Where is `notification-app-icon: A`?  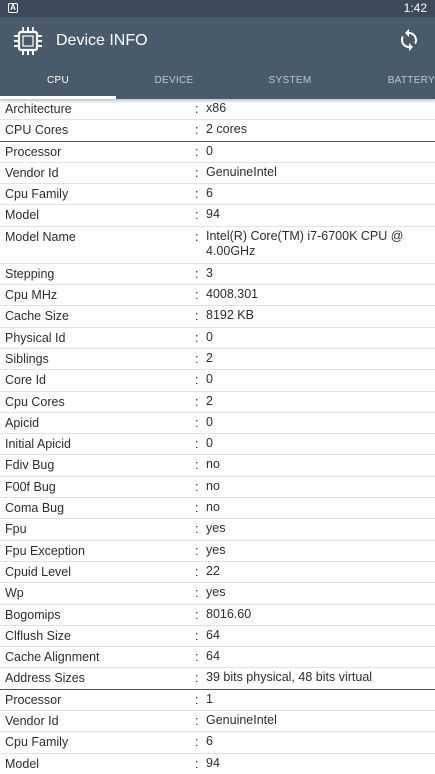 notification-app-icon: A is located at coordinates (13, 8).